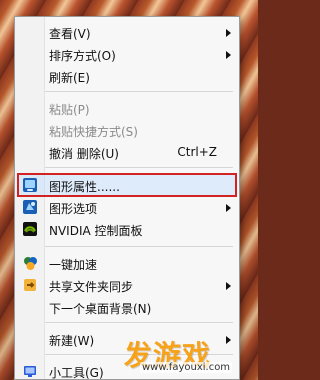 The width and height of the screenshot is (320, 380). I want to click on gadgets-icon, so click(30, 371).